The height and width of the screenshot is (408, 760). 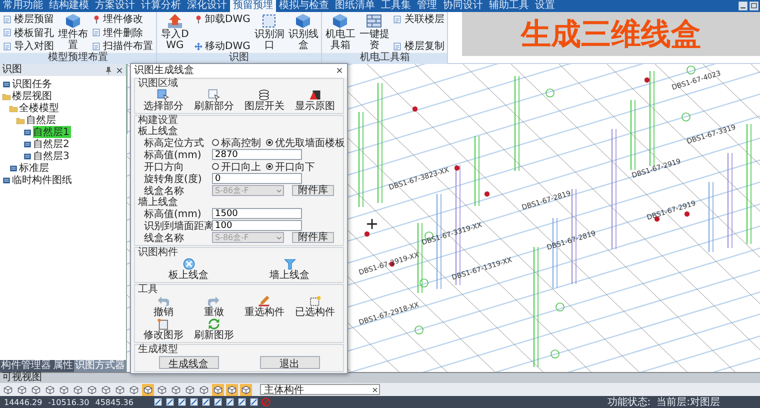 What do you see at coordinates (23, 6) in the screenshot?
I see `ribbon-tab: 常用功能` at bounding box center [23, 6].